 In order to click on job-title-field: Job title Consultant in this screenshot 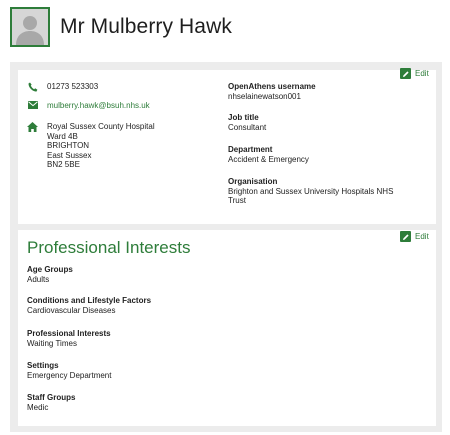, I will do `click(247, 122)`.